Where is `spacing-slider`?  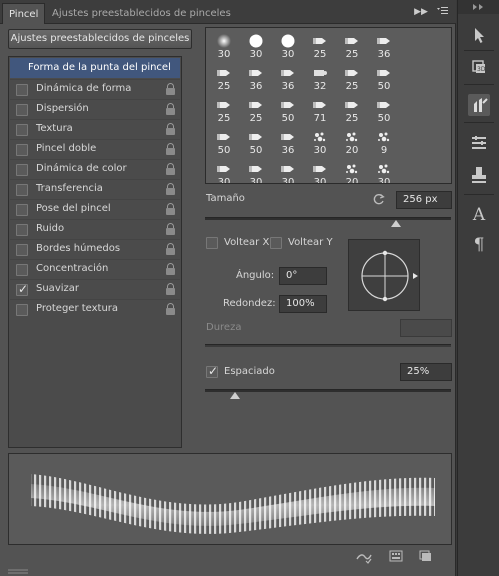 spacing-slider is located at coordinates (328, 390).